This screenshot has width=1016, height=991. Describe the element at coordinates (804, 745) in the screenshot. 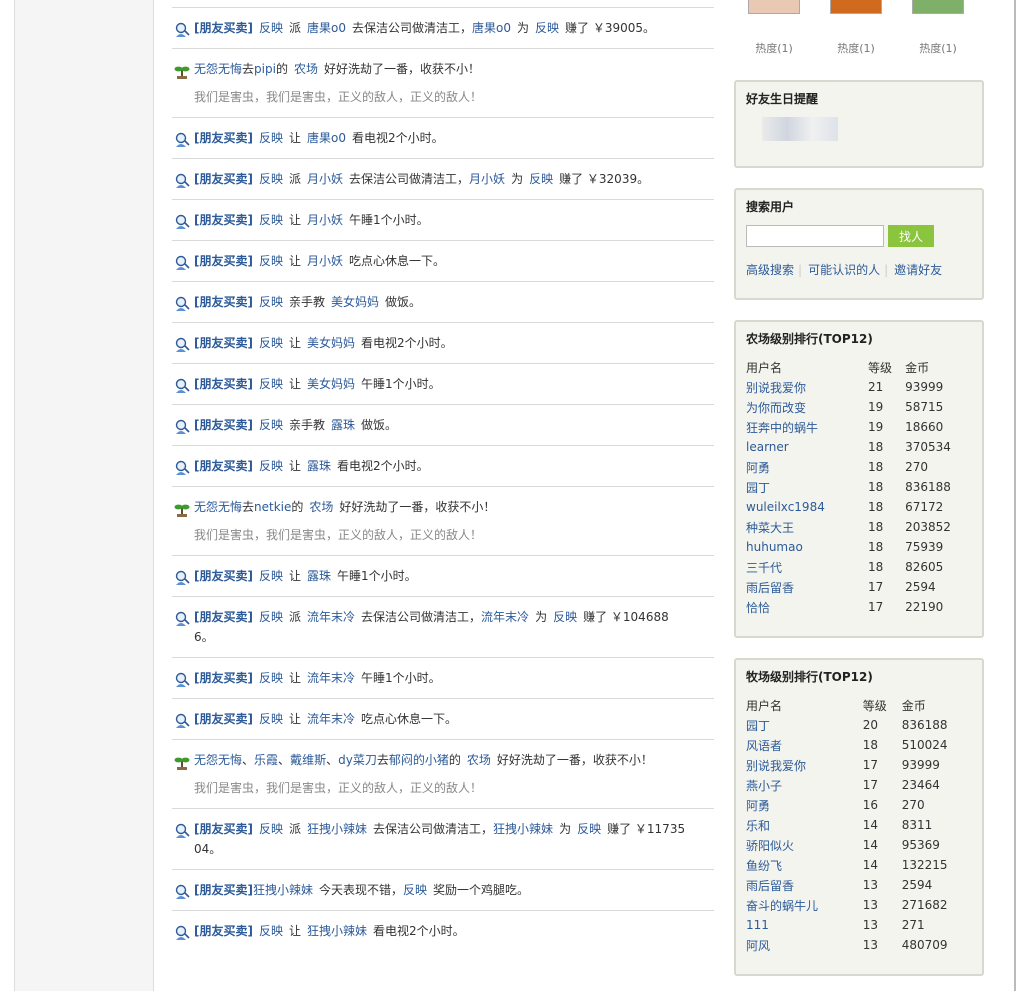

I see `user-link: 风语者` at that location.